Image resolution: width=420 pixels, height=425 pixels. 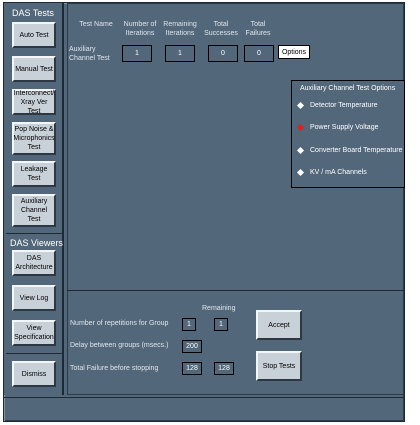 I want to click on iterations-field: 1, so click(x=137, y=53).